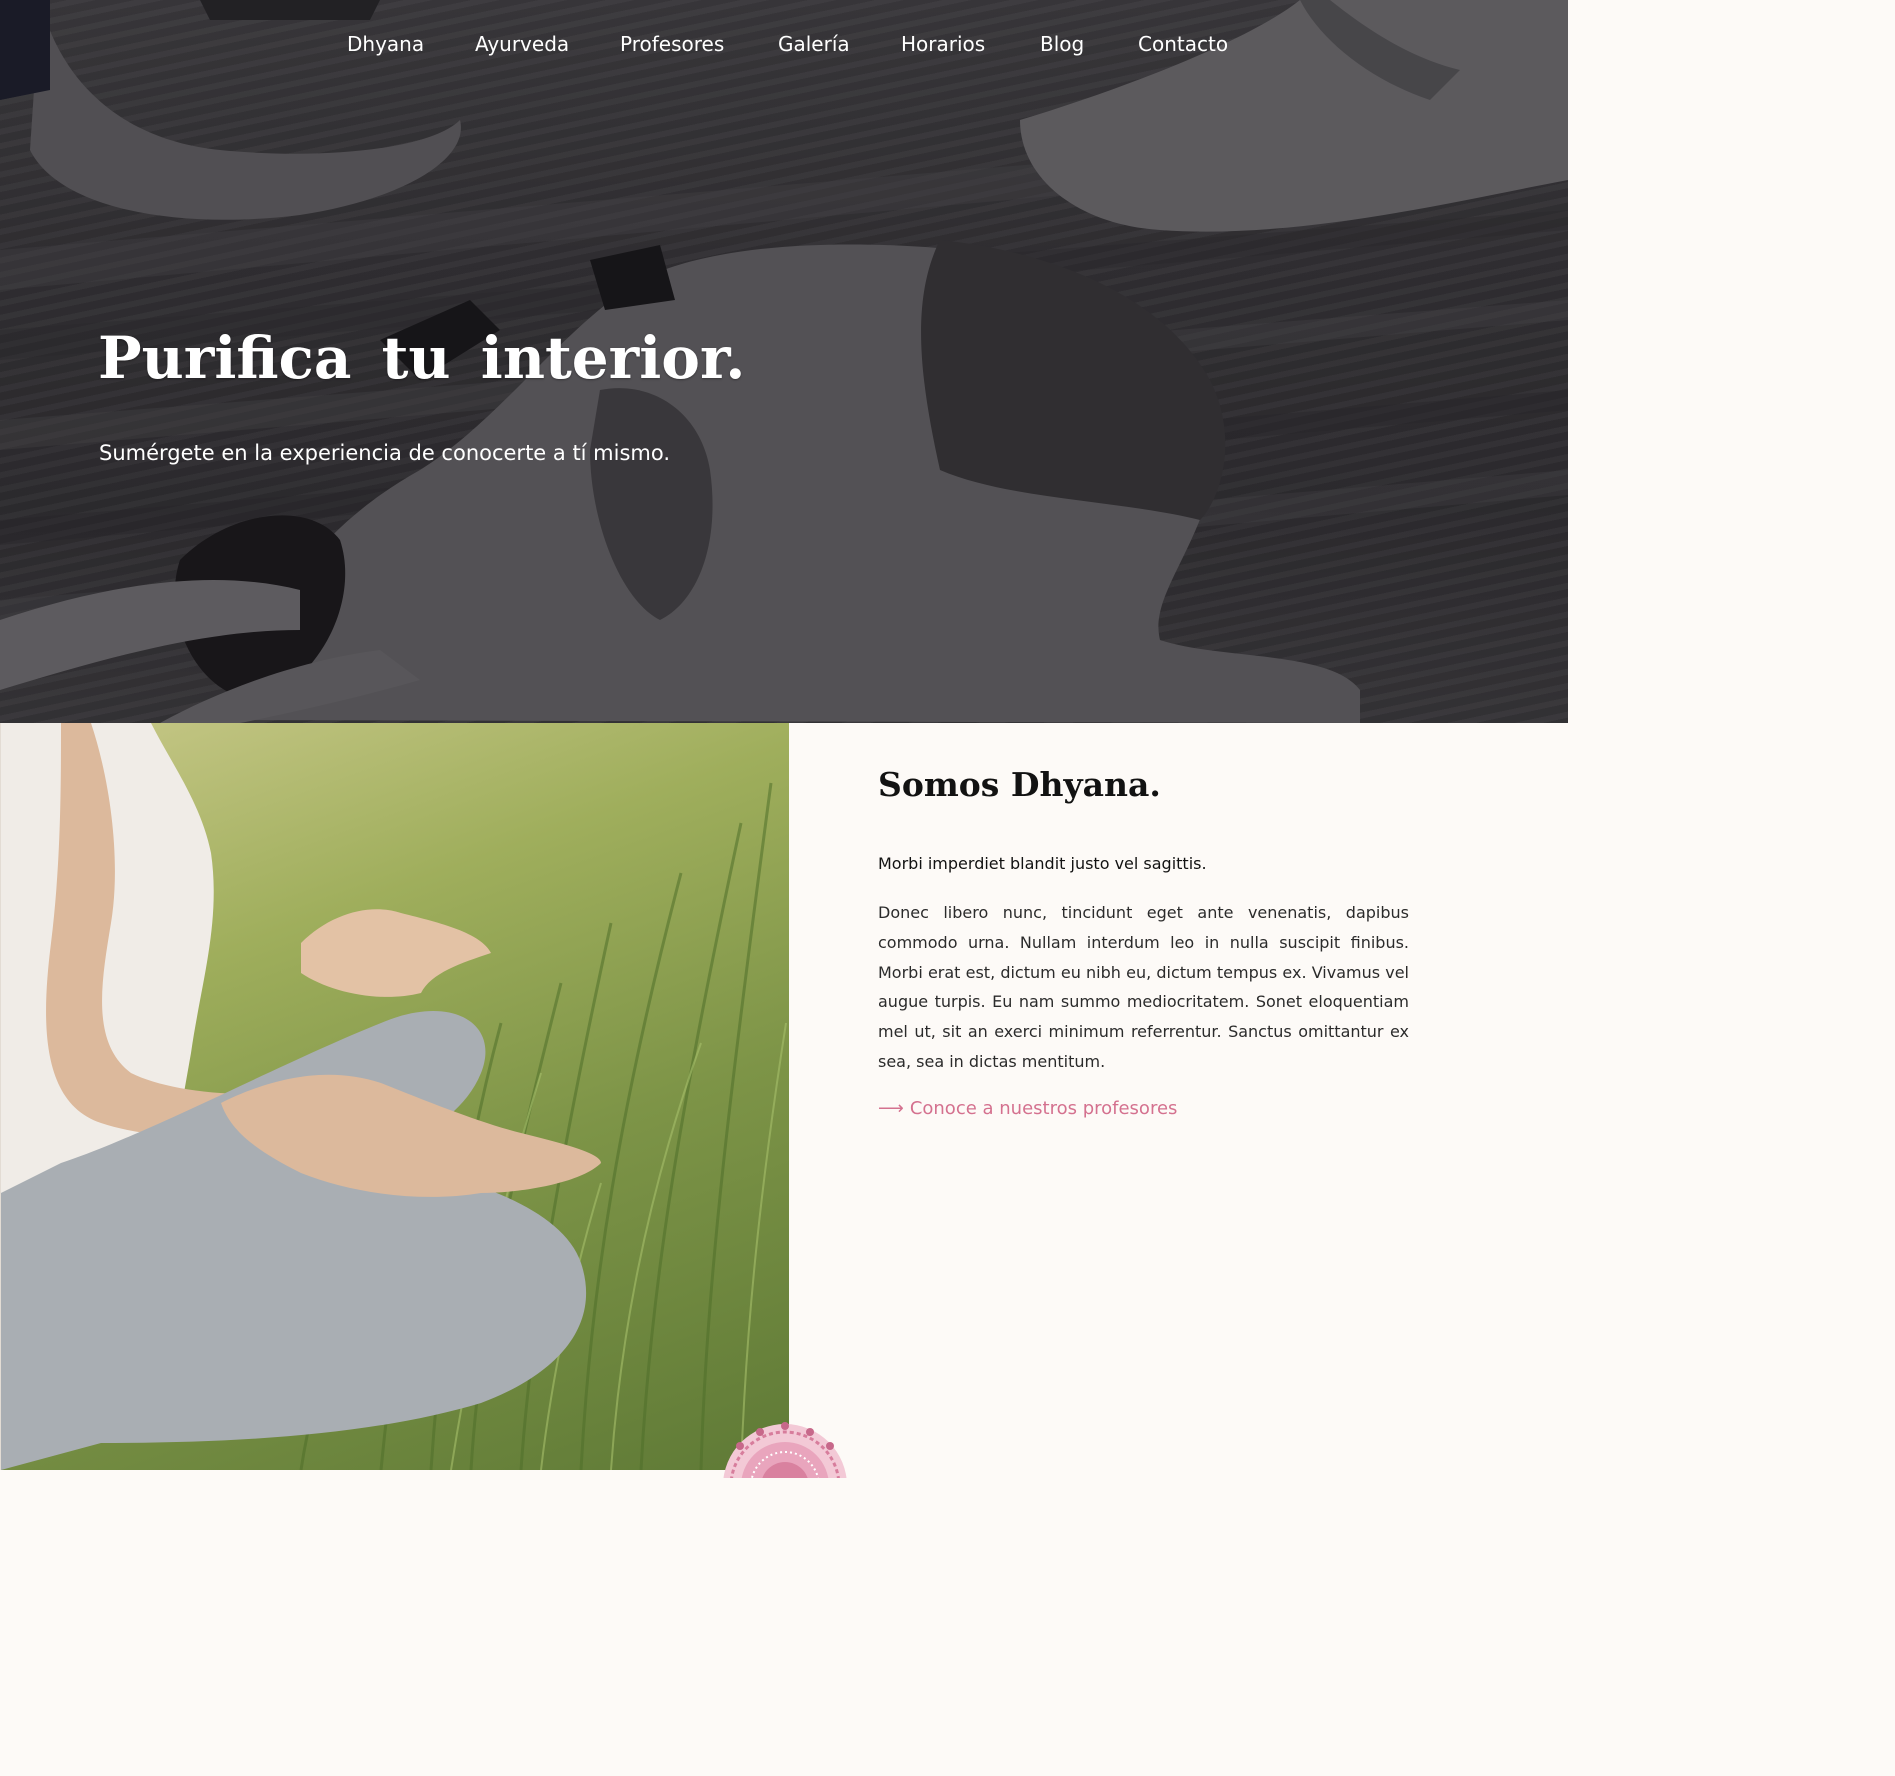 Image resolution: width=1895 pixels, height=1776 pixels. Describe the element at coordinates (1183, 44) in the screenshot. I see `nav-item-contacto: Contacto` at that location.